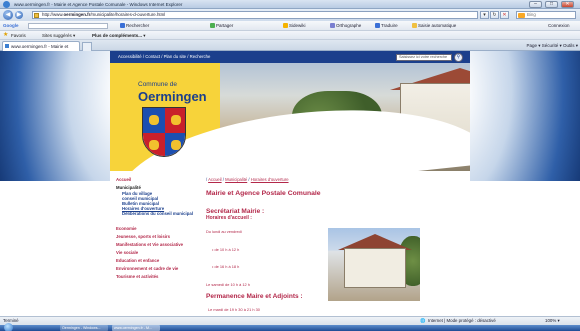  Describe the element at coordinates (504, 15) in the screenshot. I see `stop-icon: ✕` at that location.